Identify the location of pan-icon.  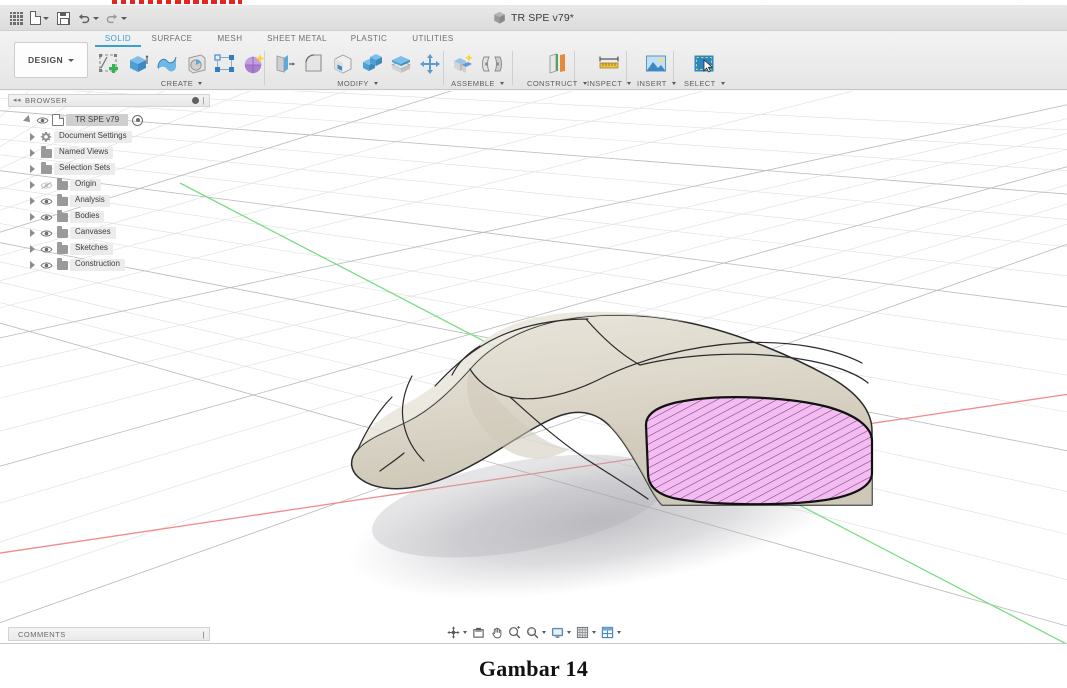
(496, 632).